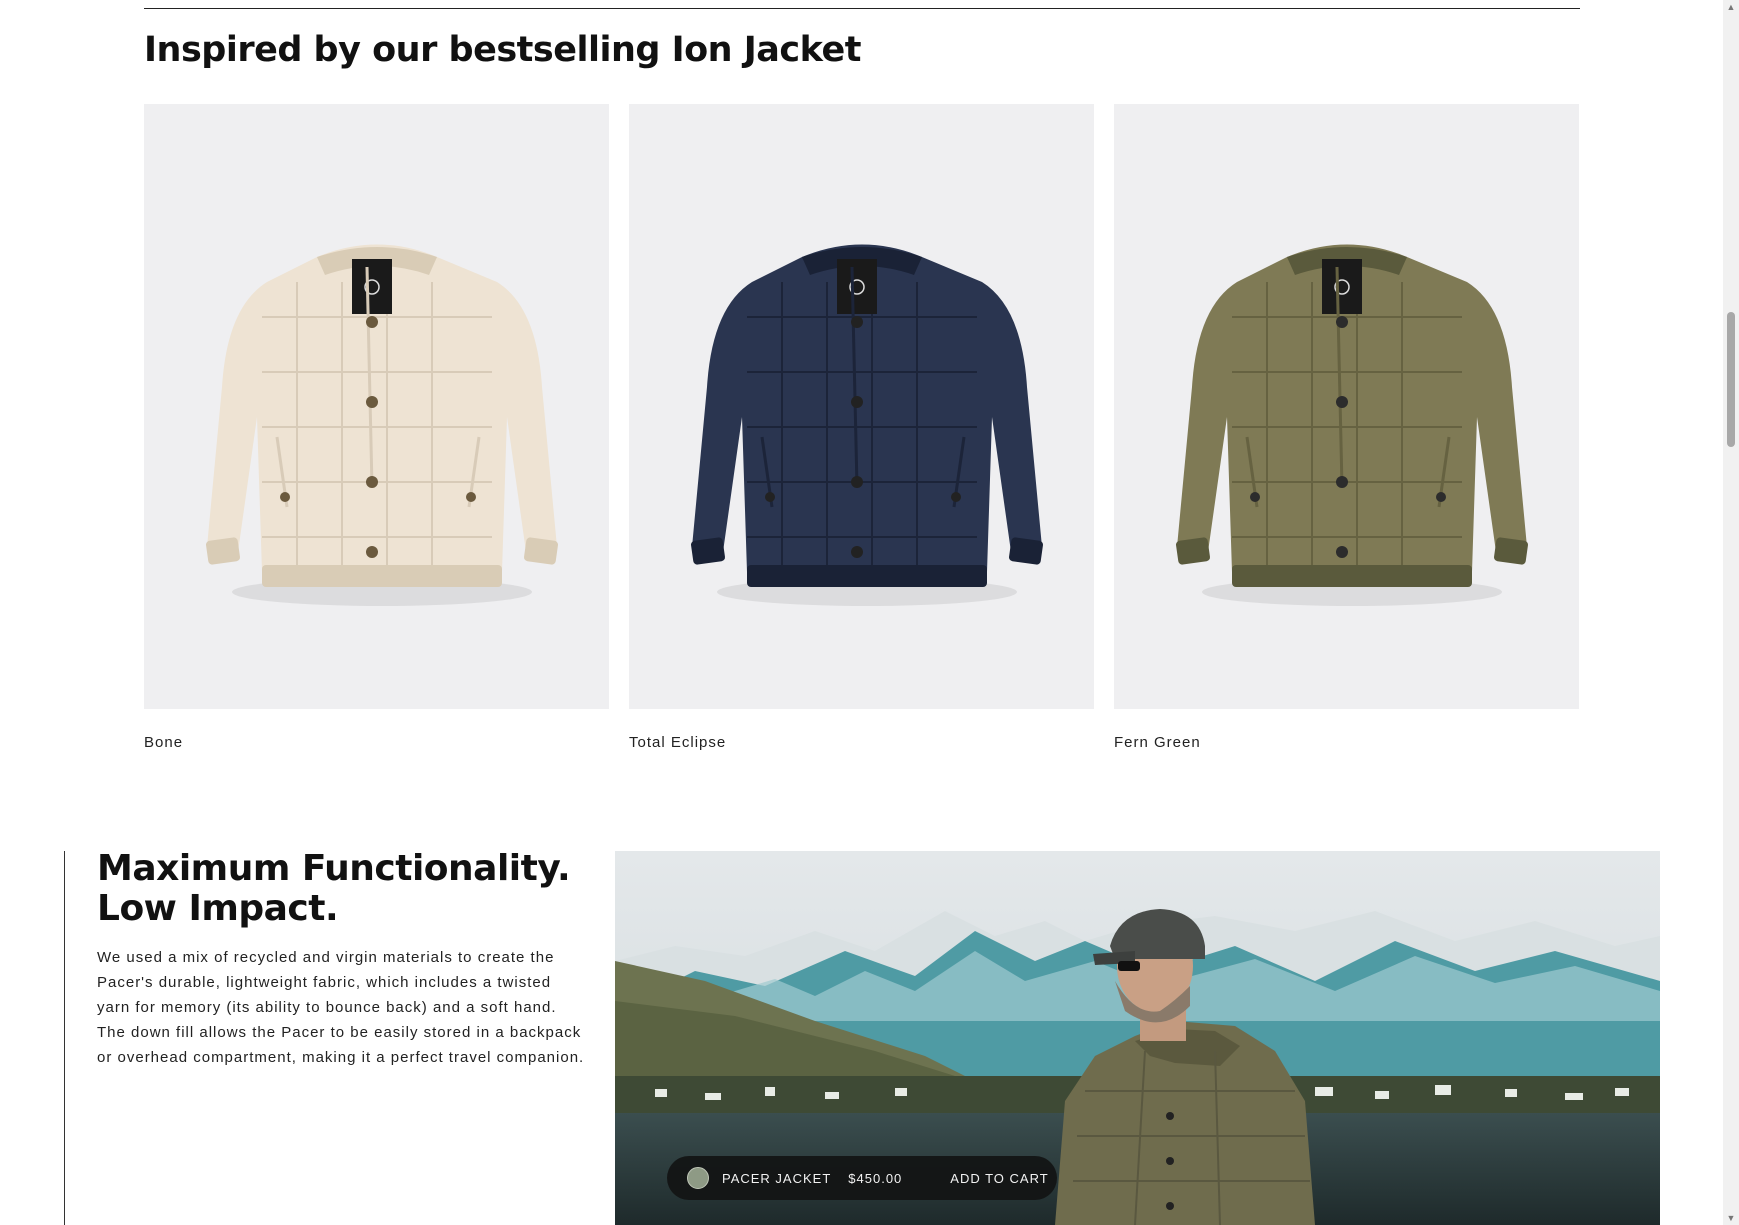  Describe the element at coordinates (861, 742) in the screenshot. I see `product-color-label: Total Eclipse` at that location.